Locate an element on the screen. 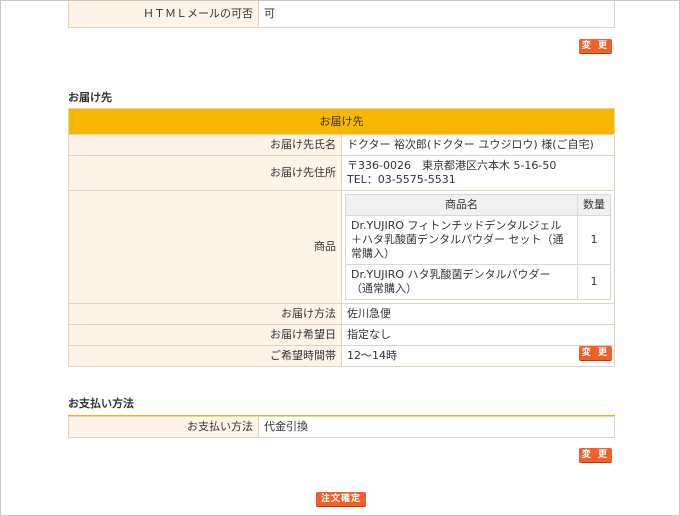 The height and width of the screenshot is (516, 680). delivery-date-value: 指定なし is located at coordinates (478, 335).